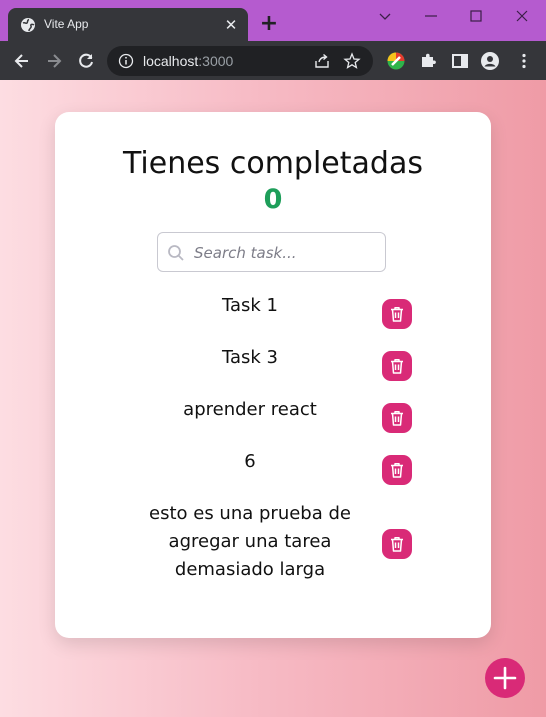  I want to click on address-bar: localhost:3000, so click(240, 61).